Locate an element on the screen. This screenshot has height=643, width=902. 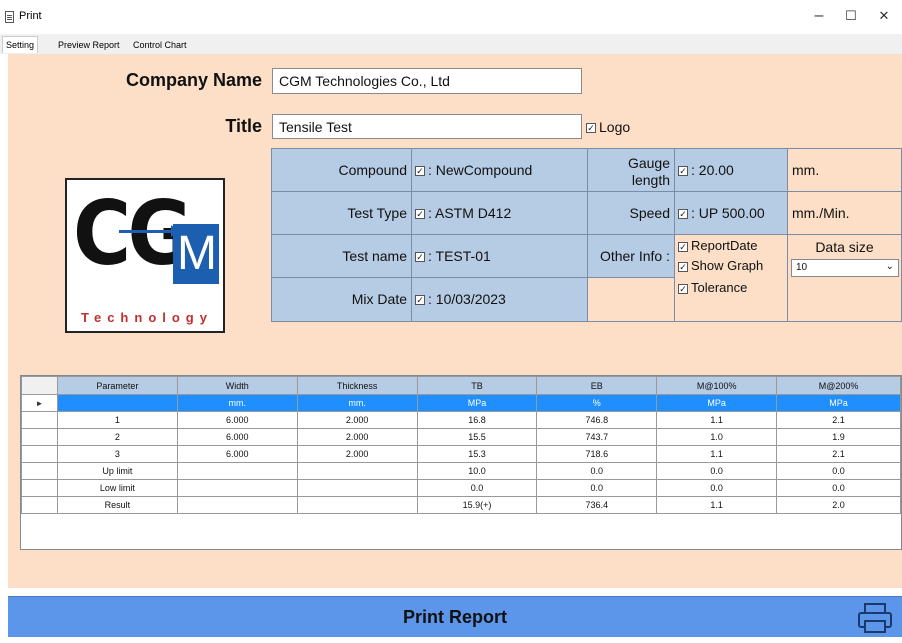
table-row: Result 15.9(+) 736.4 1.1 2.0 is located at coordinates (461, 505).